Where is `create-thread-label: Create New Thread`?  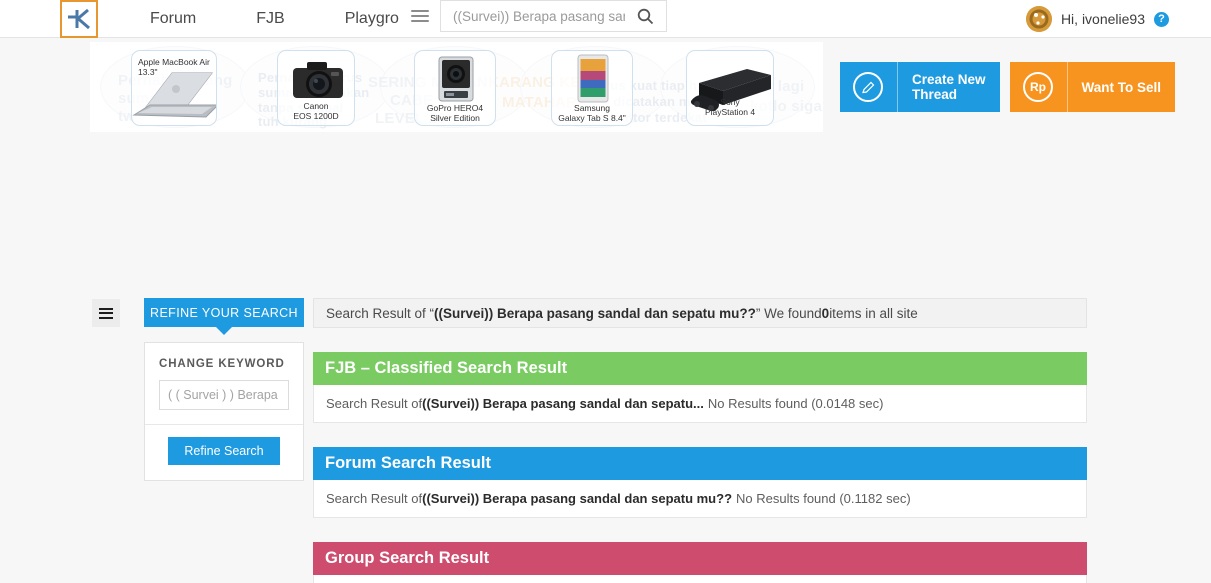
create-thread-label: Create New Thread is located at coordinates (949, 87).